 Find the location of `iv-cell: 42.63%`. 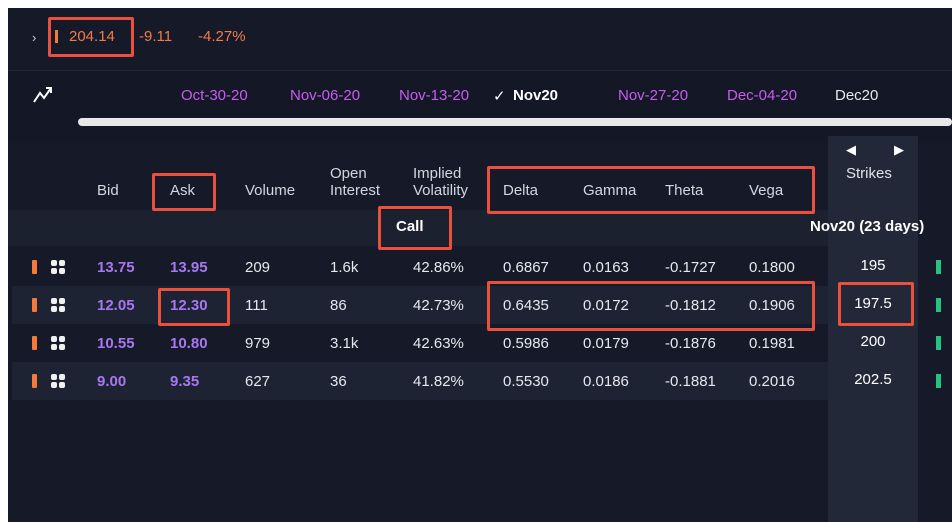

iv-cell: 42.63% is located at coordinates (438, 343).